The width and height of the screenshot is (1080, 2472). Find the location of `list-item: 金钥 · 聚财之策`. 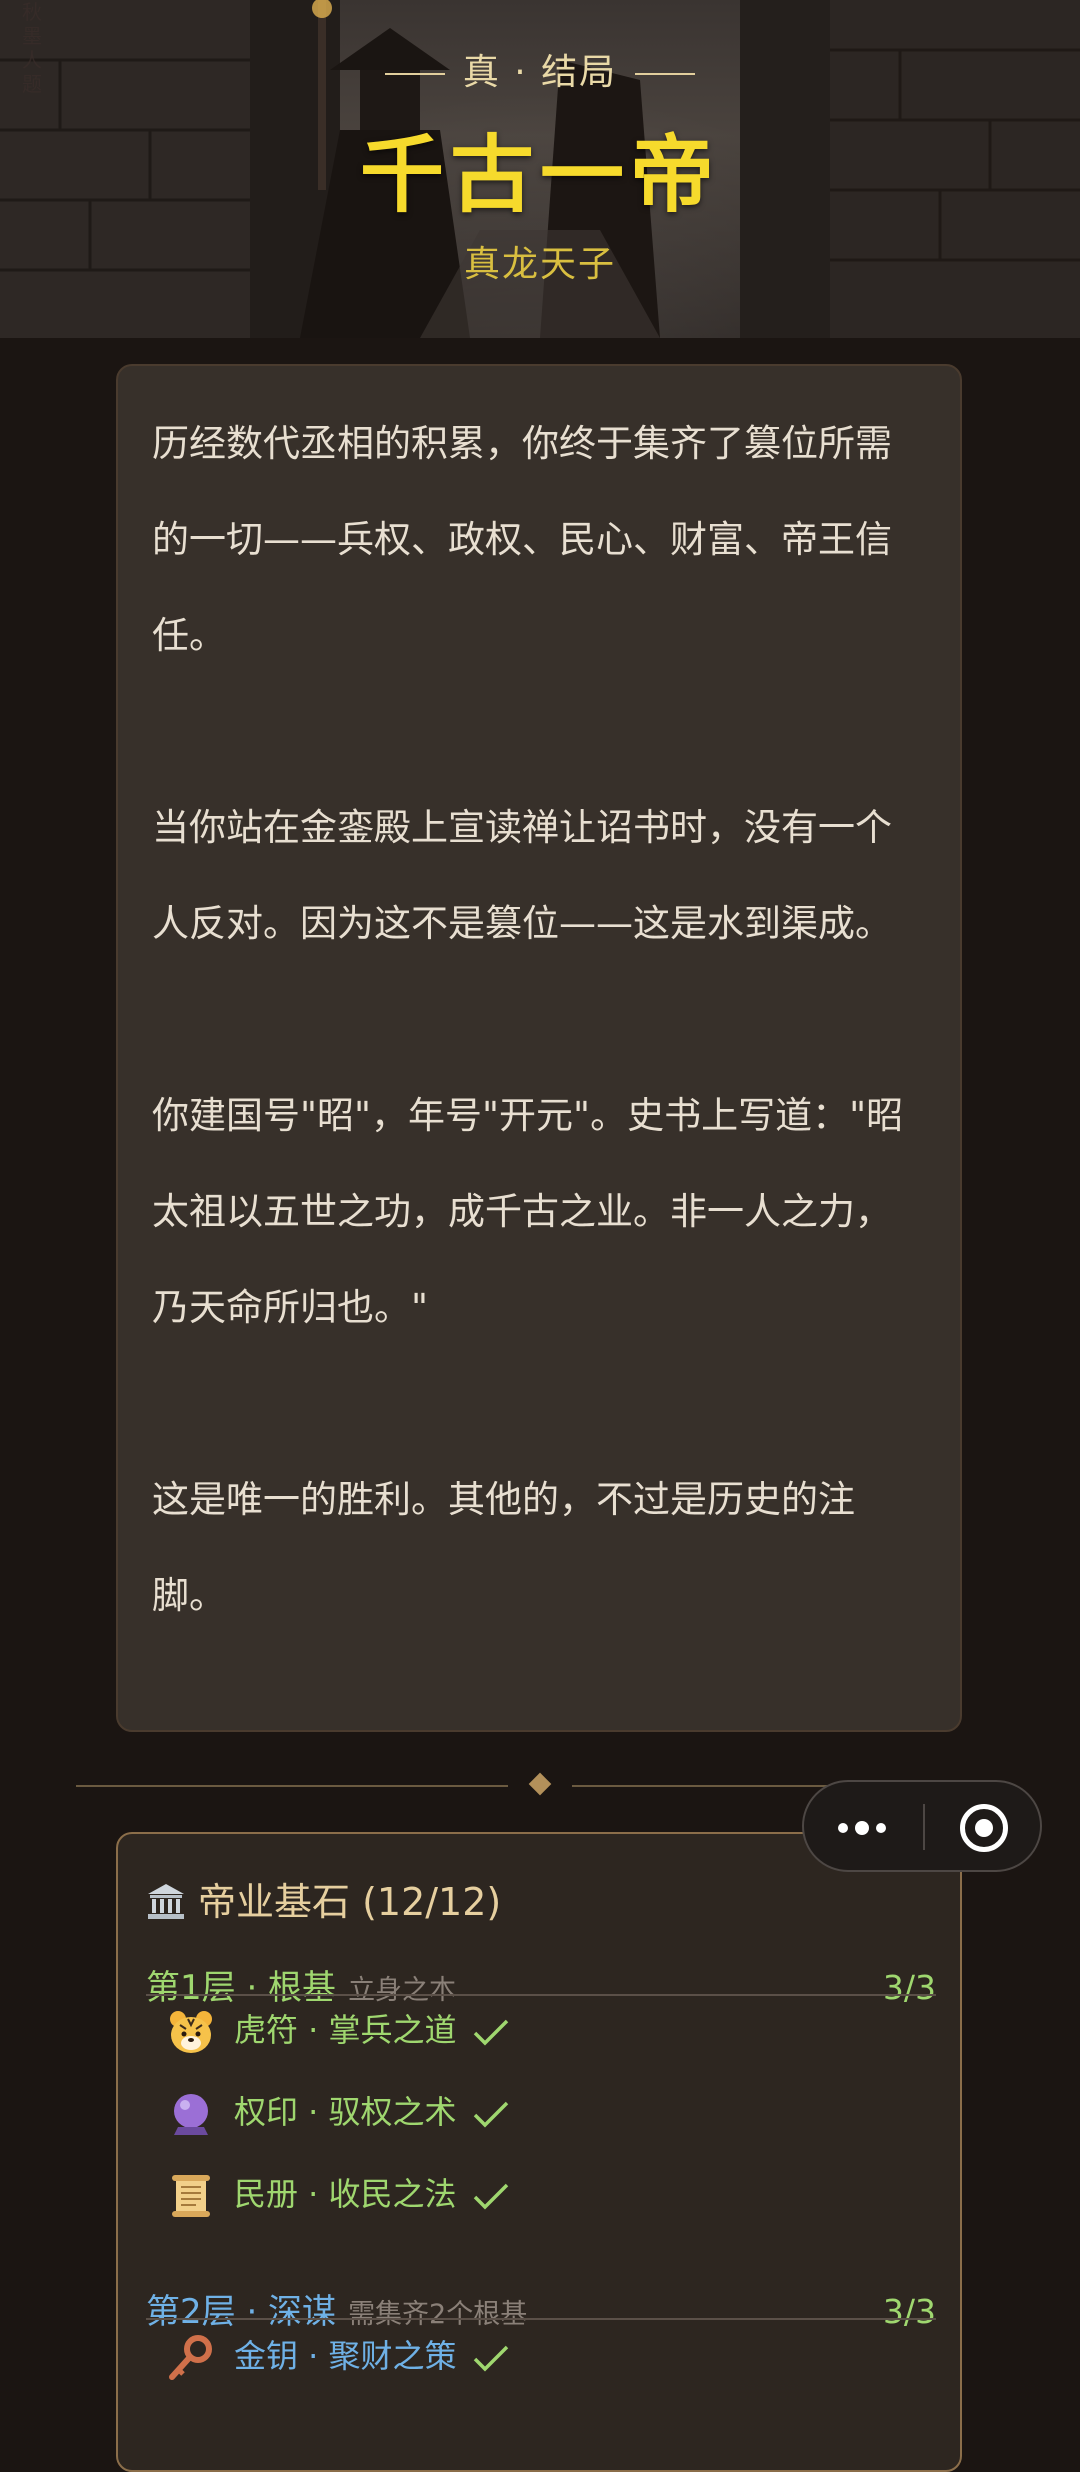

list-item: 金钥 · 聚财之策 is located at coordinates (338, 2356).